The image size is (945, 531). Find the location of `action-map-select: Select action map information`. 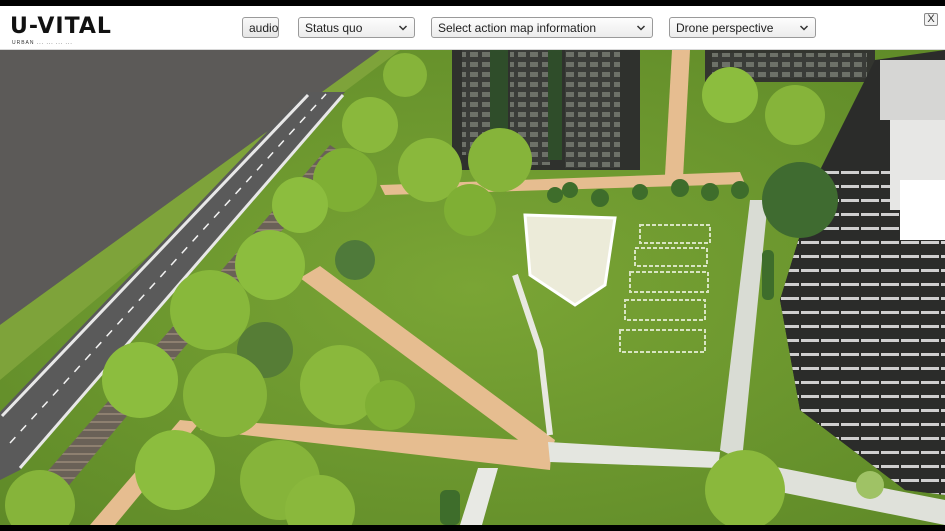

action-map-select: Select action map information is located at coordinates (542, 27).